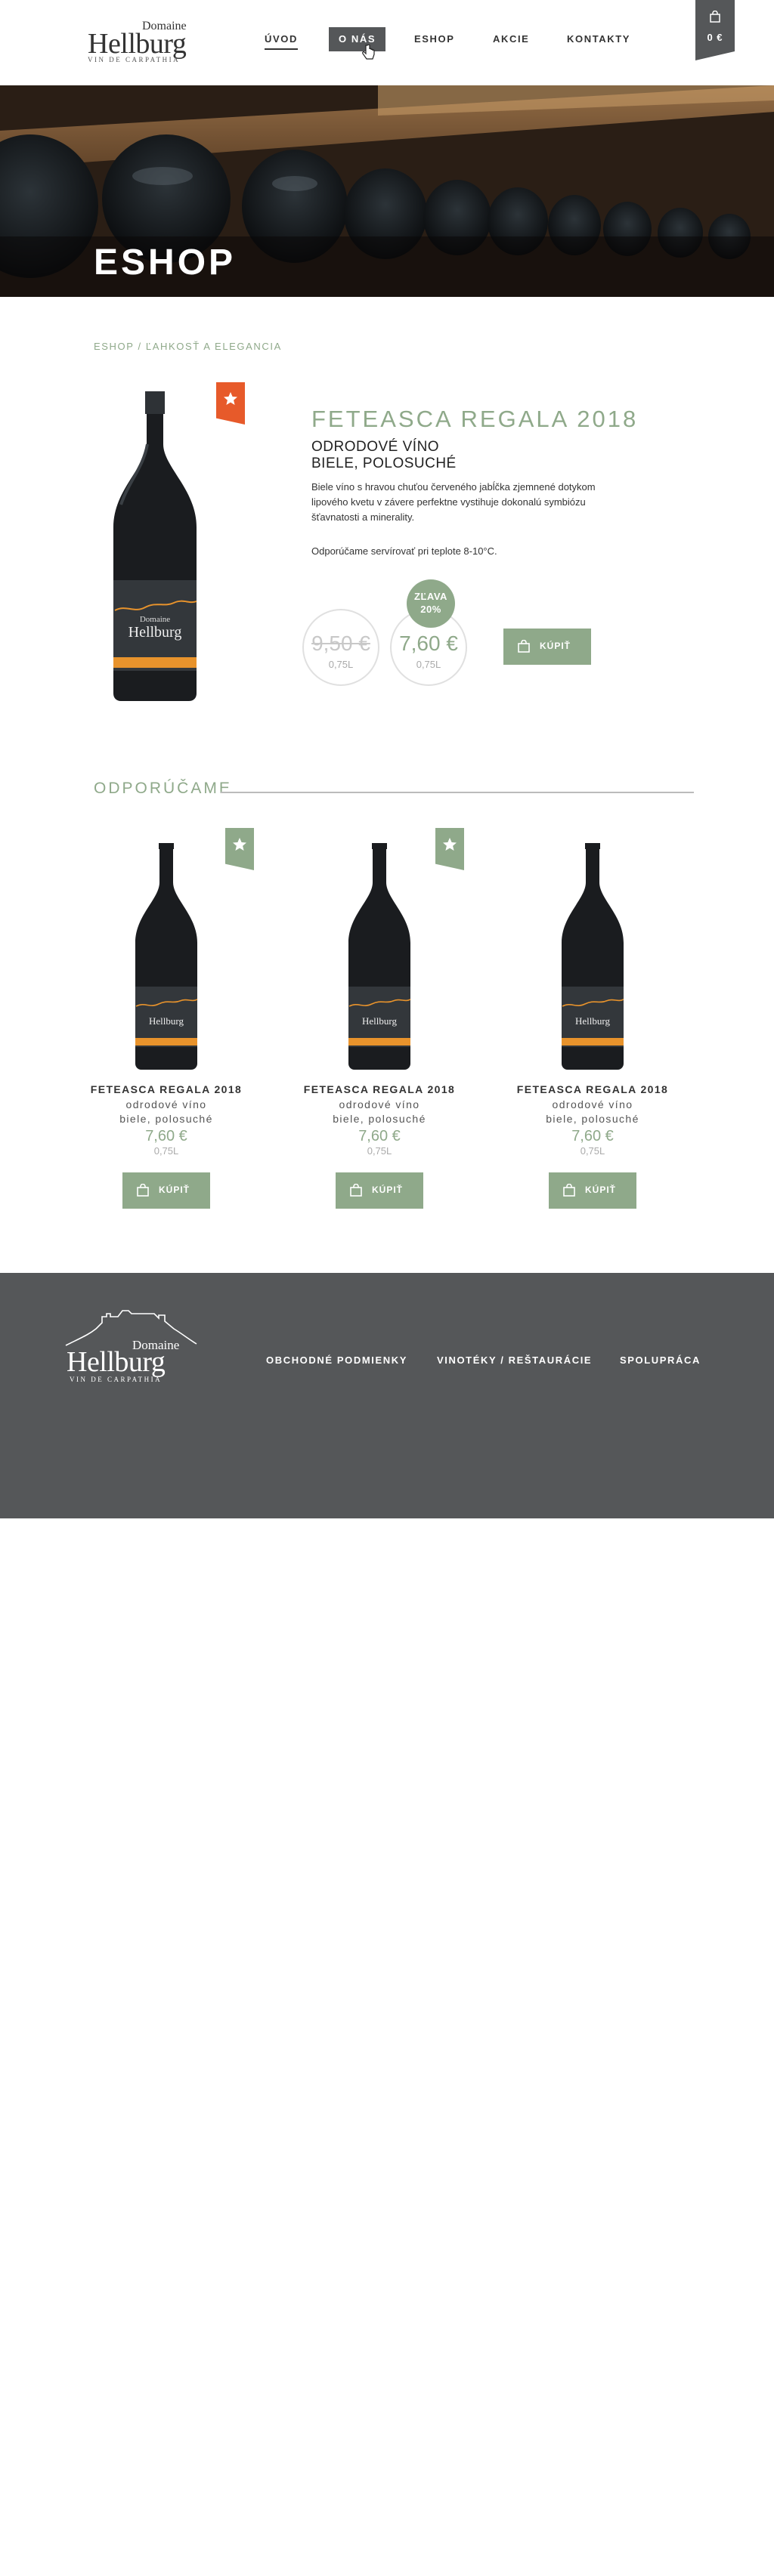  Describe the element at coordinates (336, 1360) in the screenshot. I see `footer-link-terms: OBCHODNÉ PODMIENKY` at that location.